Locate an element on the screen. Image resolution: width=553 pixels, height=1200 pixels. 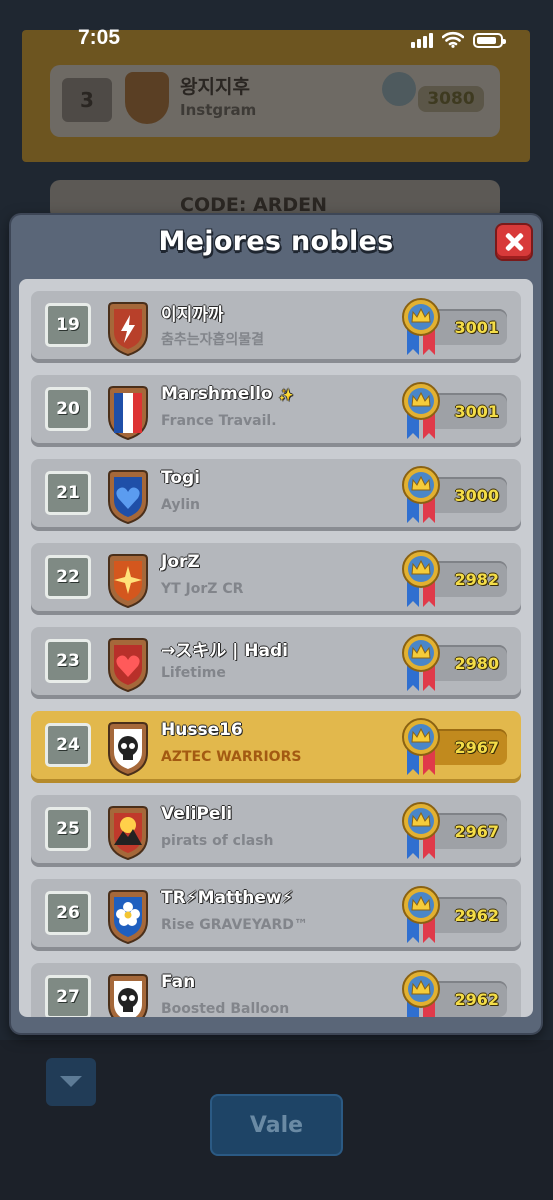
rank-number: 24 is located at coordinates (68, 745).